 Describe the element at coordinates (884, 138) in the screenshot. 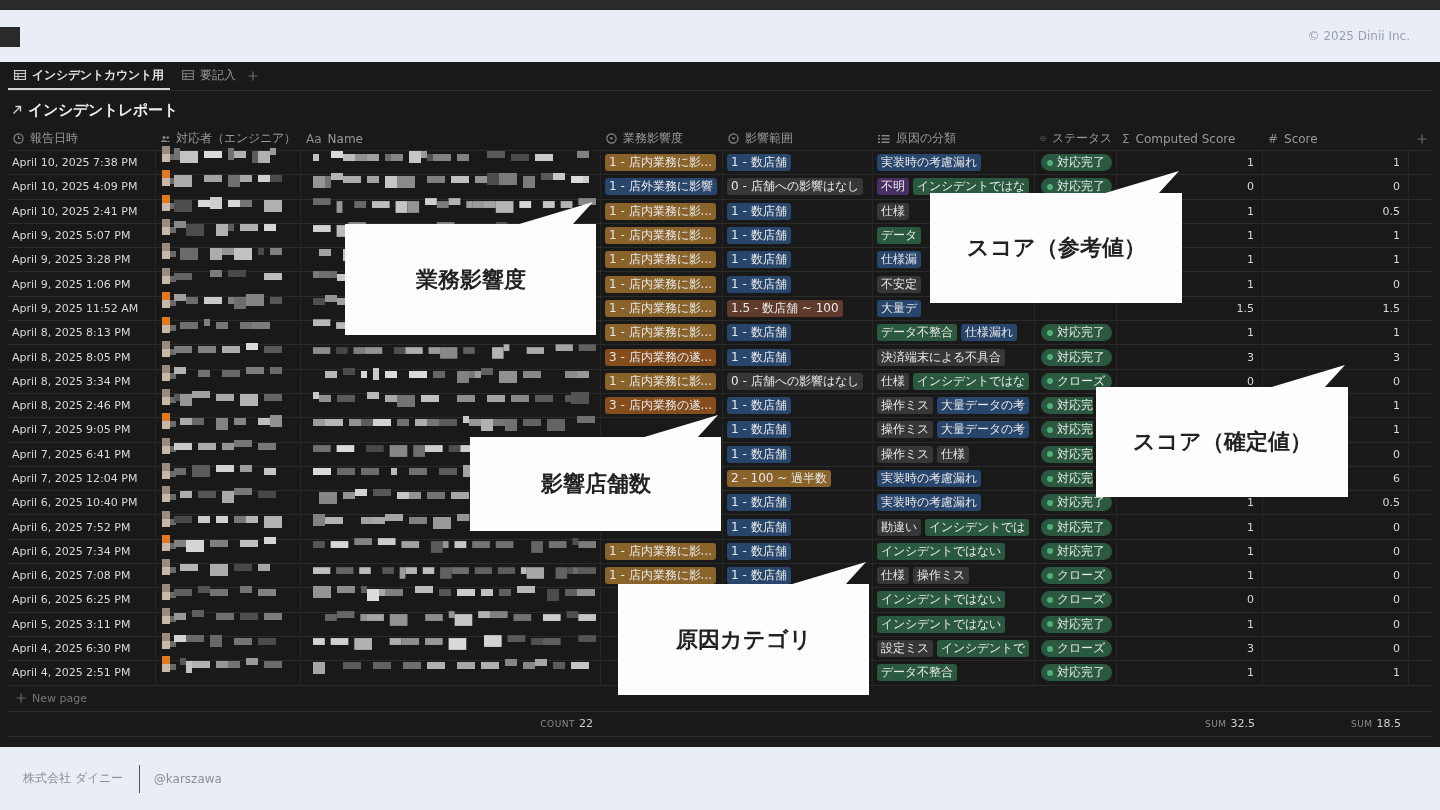

I see `list-icon` at that location.